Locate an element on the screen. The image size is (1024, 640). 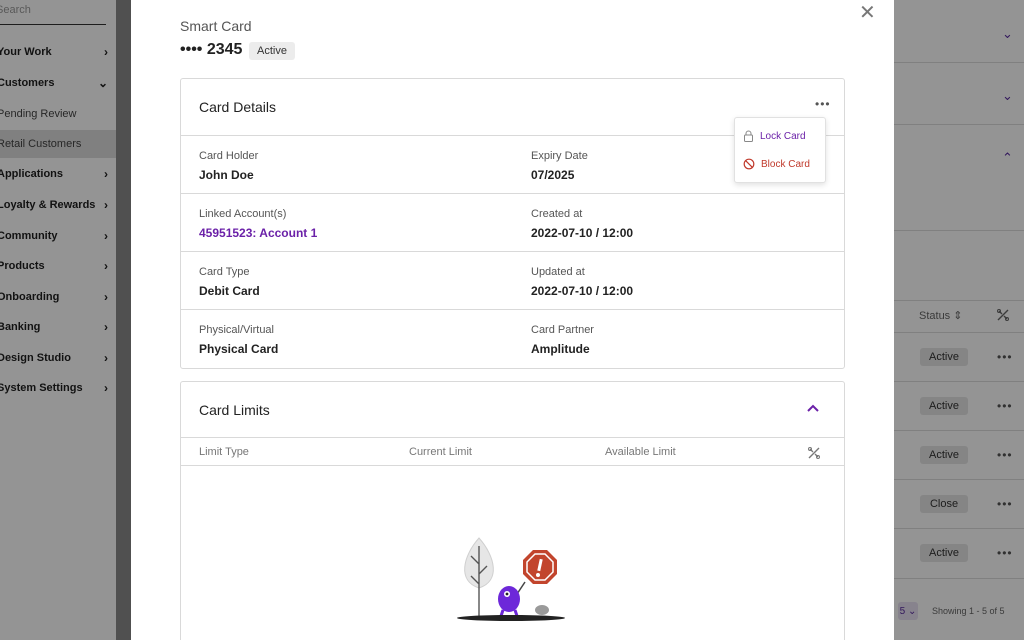
lock-card-menu-item: Lock Card is located at coordinates (774, 136).